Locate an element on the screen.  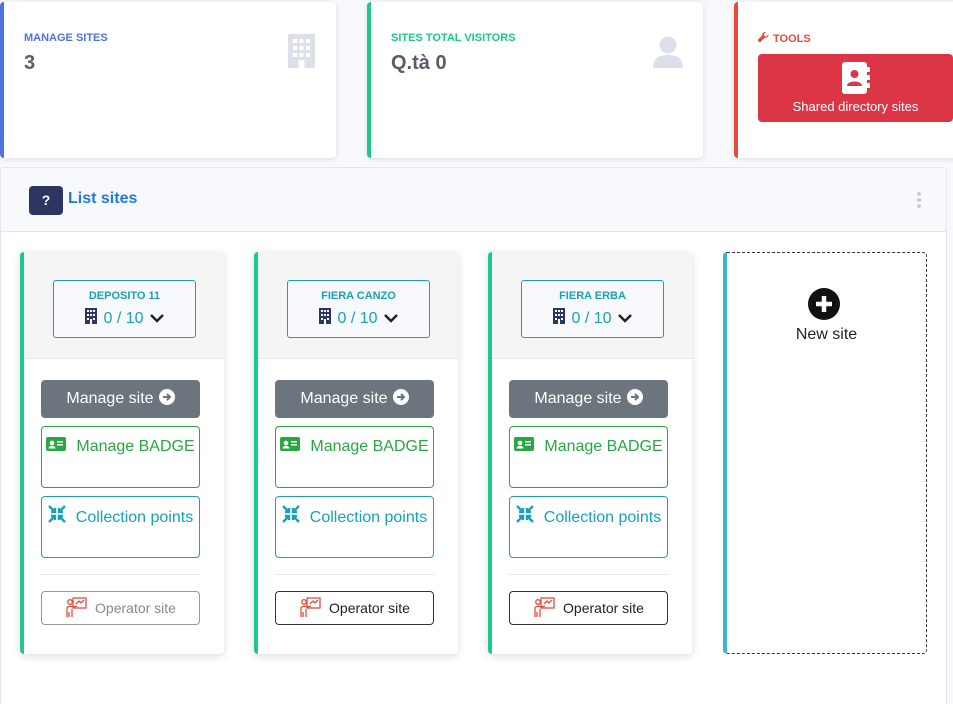
visitors-card: SITES TOTAL VISITORS Q.tà 0 is located at coordinates (535, 80).